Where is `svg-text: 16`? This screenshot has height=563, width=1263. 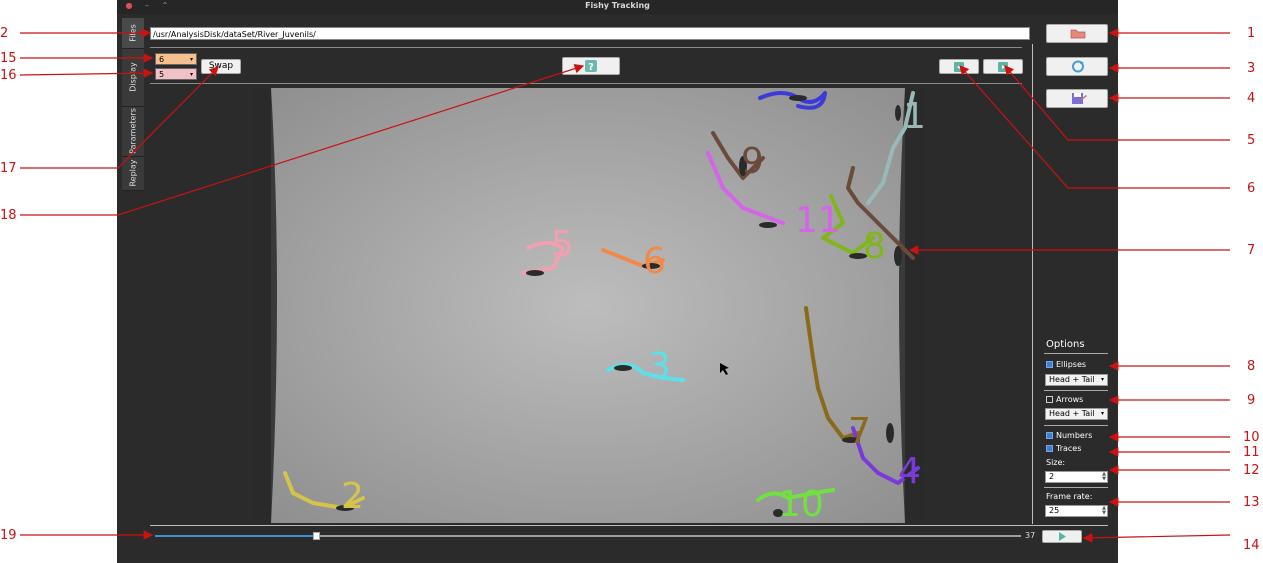 svg-text: 16 is located at coordinates (8, 75).